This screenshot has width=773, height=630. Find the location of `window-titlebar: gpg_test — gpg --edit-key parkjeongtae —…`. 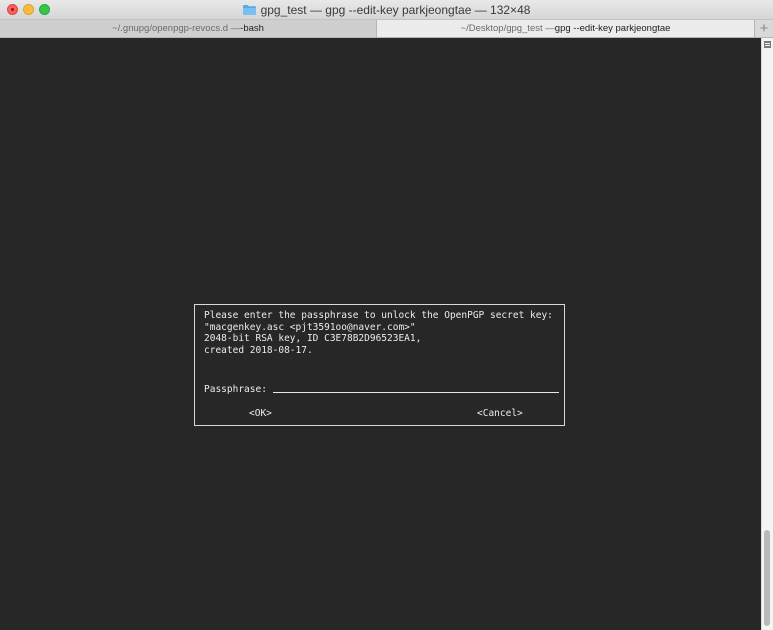

window-titlebar: gpg_test — gpg --edit-key parkjeongtae —… is located at coordinates (386, 10).